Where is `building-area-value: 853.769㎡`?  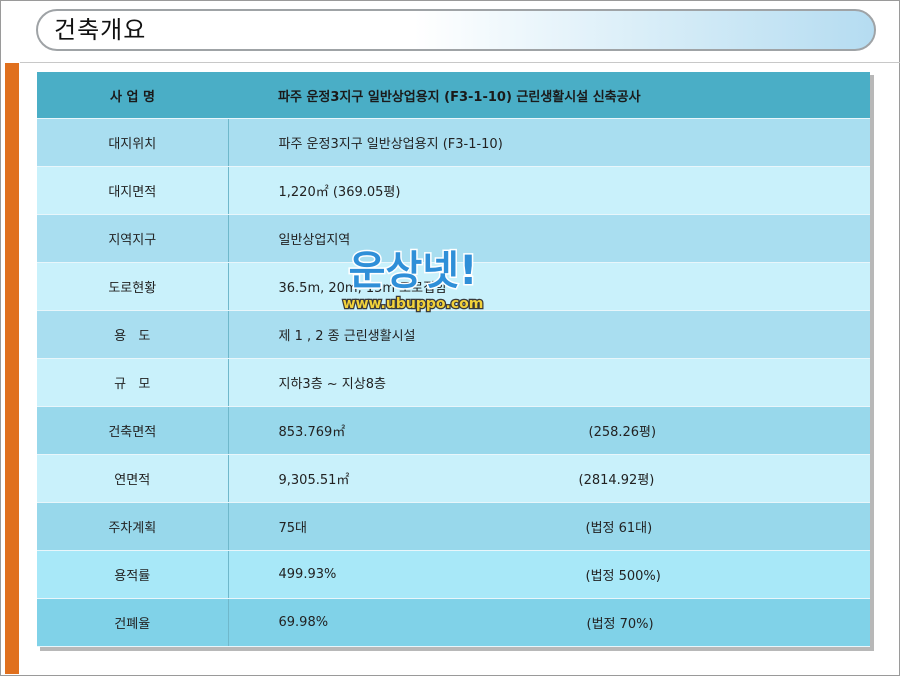 building-area-value: 853.769㎡ is located at coordinates (312, 432).